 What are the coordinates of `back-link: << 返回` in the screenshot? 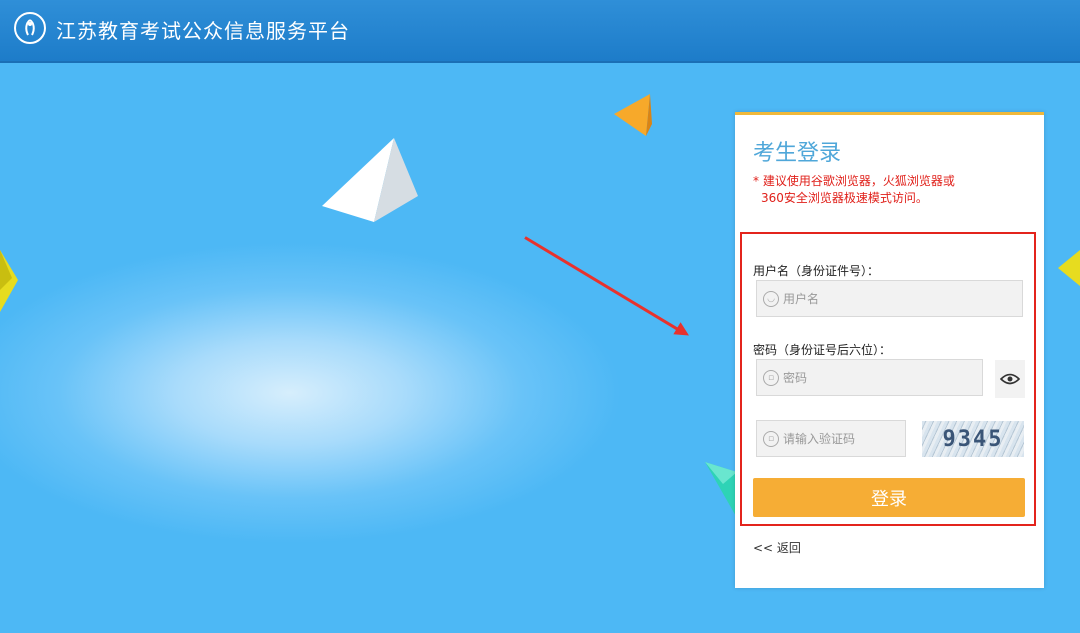 It's located at (777, 547).